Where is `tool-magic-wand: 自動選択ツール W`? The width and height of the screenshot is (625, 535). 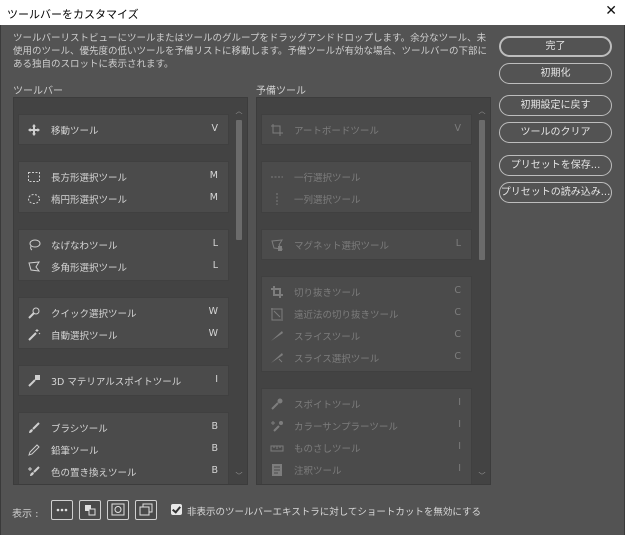 tool-magic-wand: 自動選択ツール W is located at coordinates (123, 335).